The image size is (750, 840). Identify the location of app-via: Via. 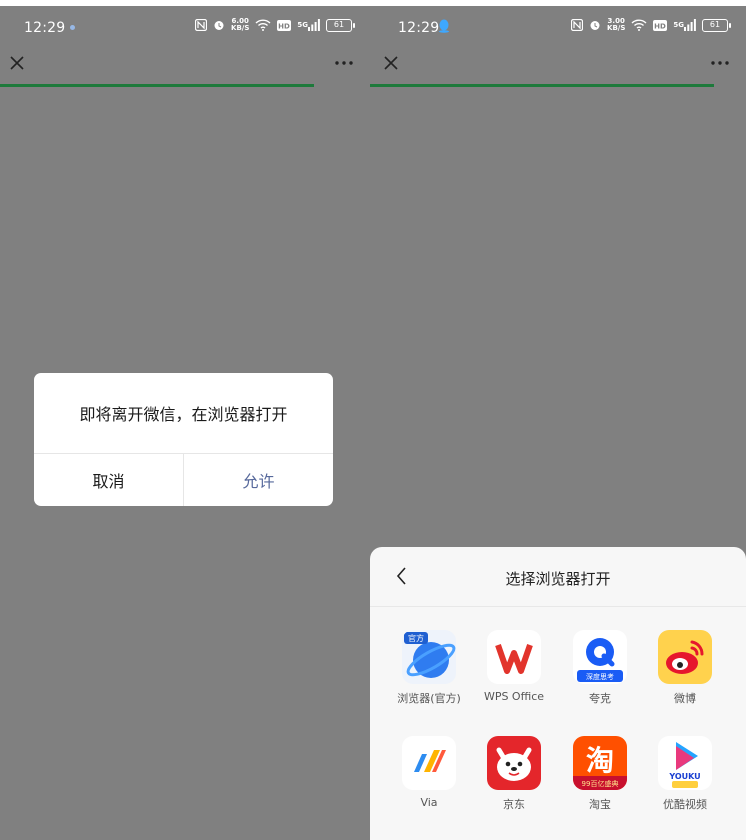
(429, 772).